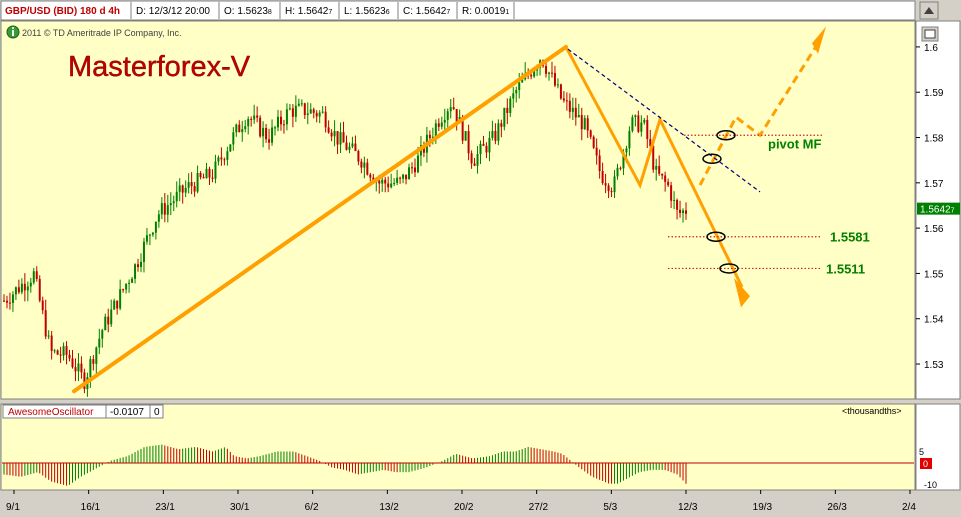 The height and width of the screenshot is (517, 961). I want to click on y-tick-label: 1.56, so click(934, 229).